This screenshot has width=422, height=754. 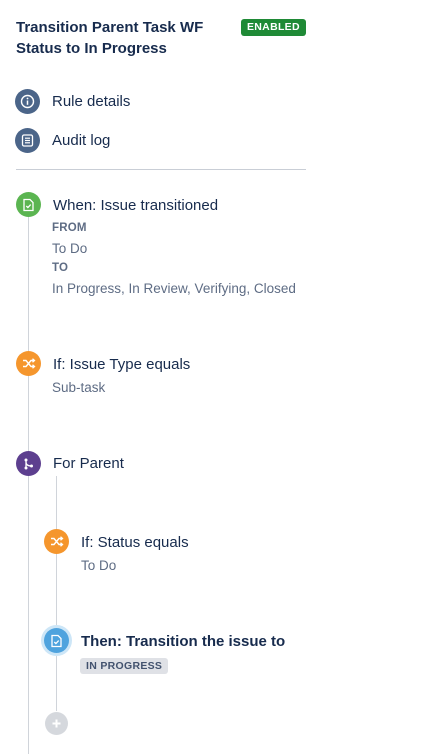 What do you see at coordinates (99, 565) in the screenshot?
I see `condition2-value: To Do` at bounding box center [99, 565].